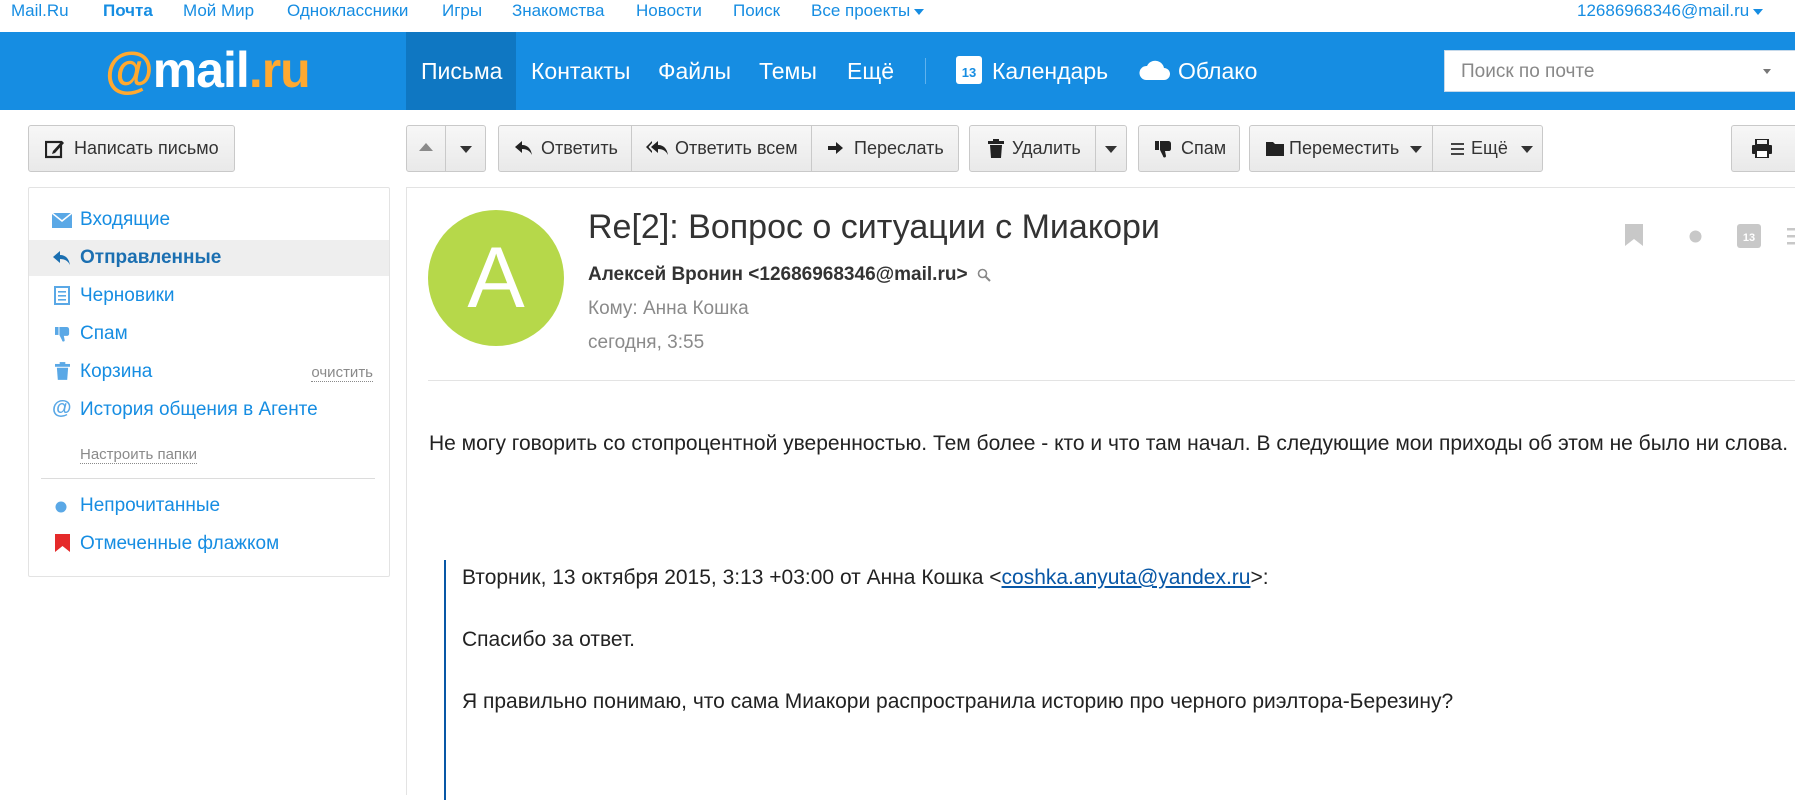 The height and width of the screenshot is (800, 1795). What do you see at coordinates (1457, 149) in the screenshot?
I see `menu-lines-icon` at bounding box center [1457, 149].